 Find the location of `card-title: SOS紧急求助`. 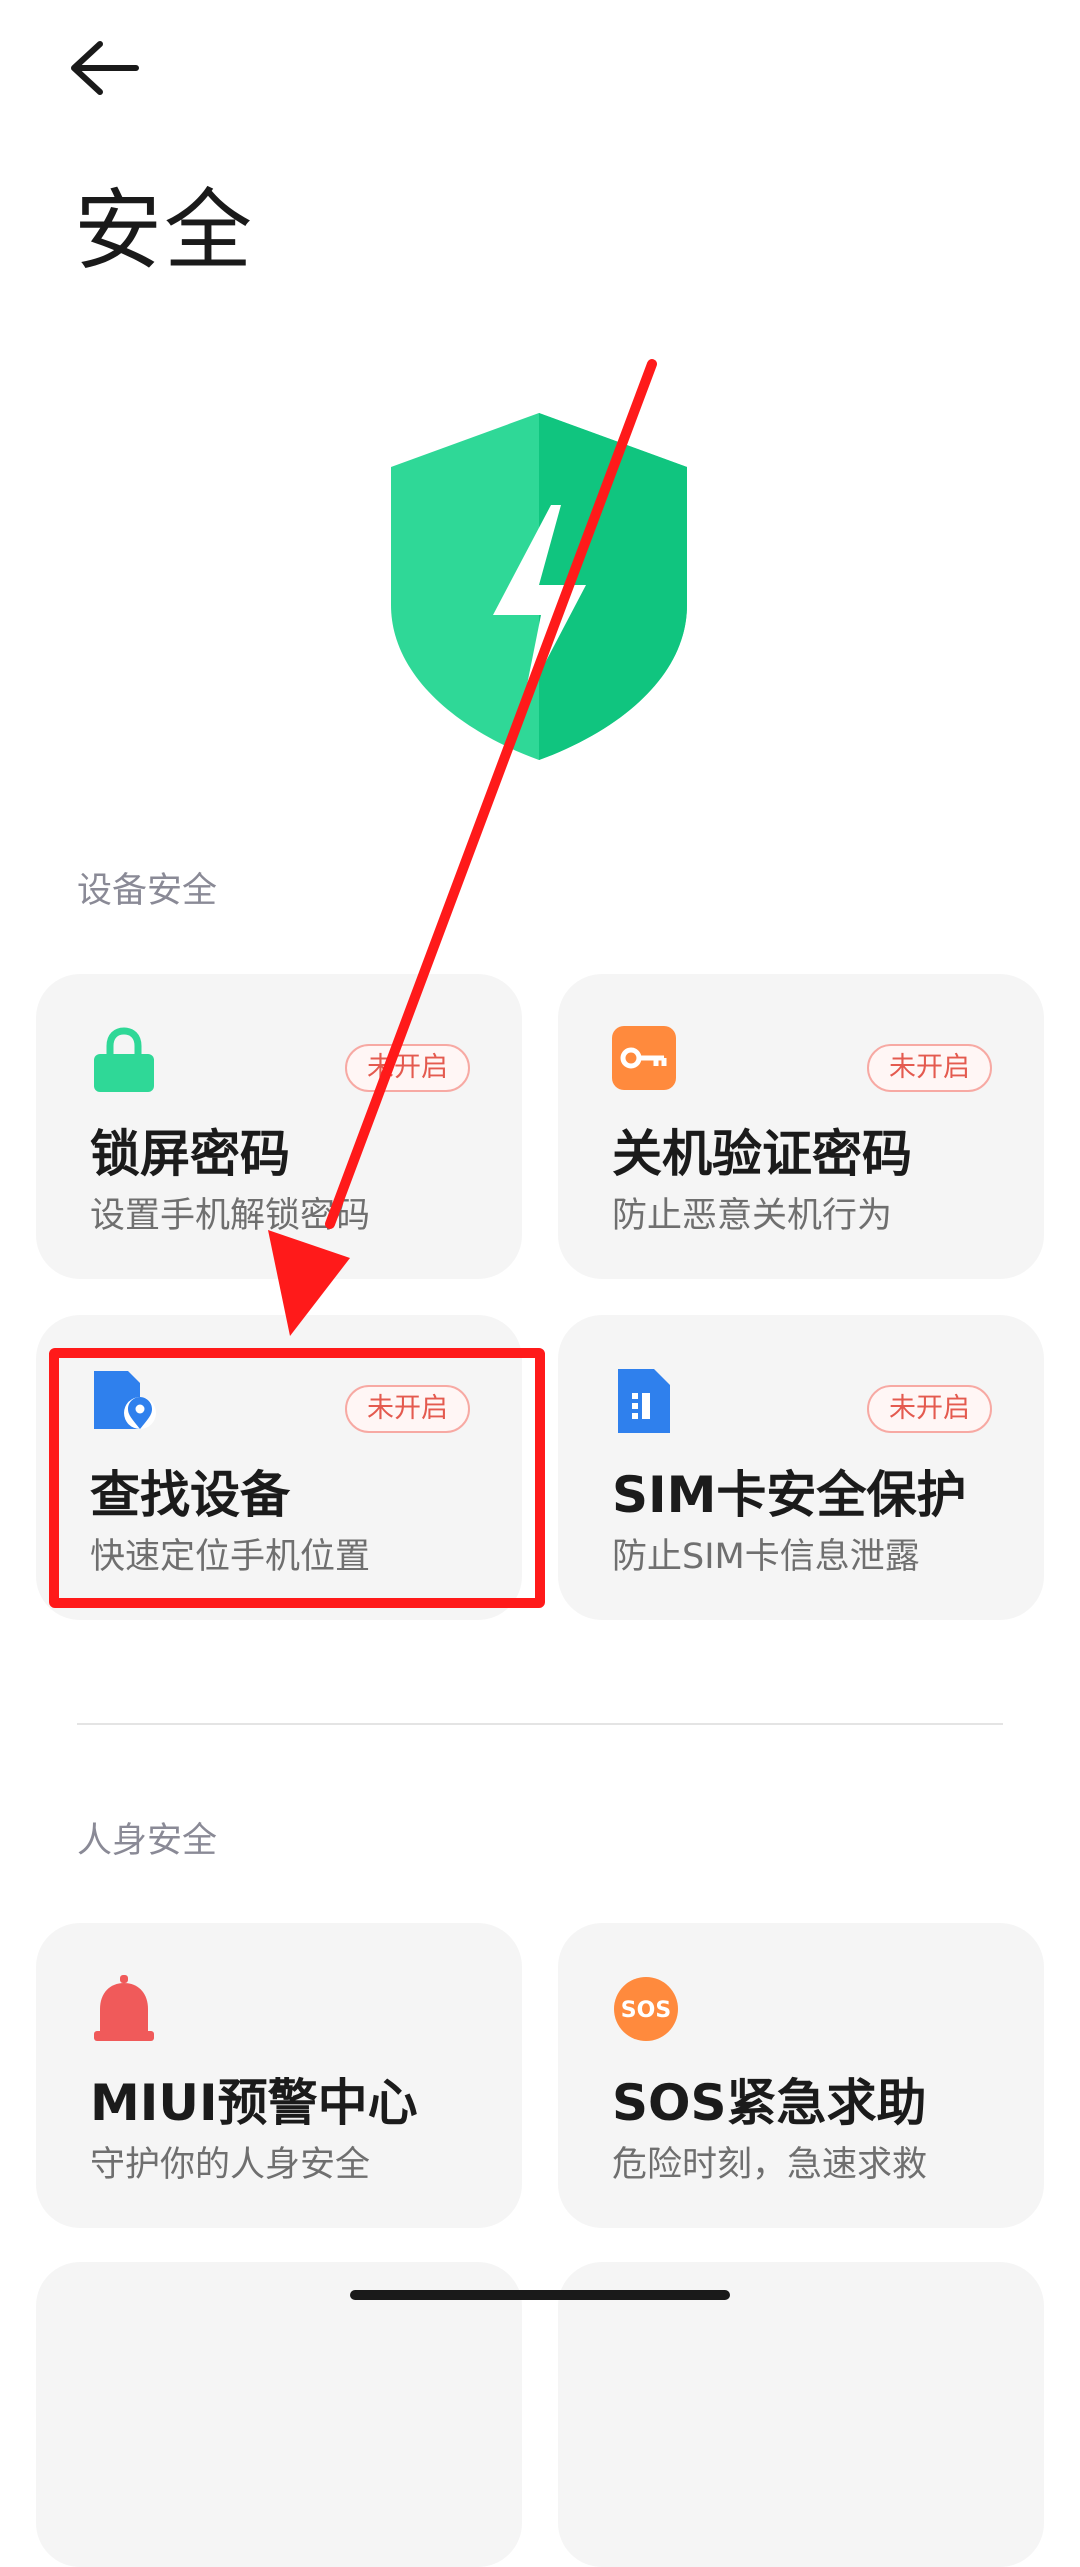

card-title: SOS紧急求助 is located at coordinates (769, 2103).